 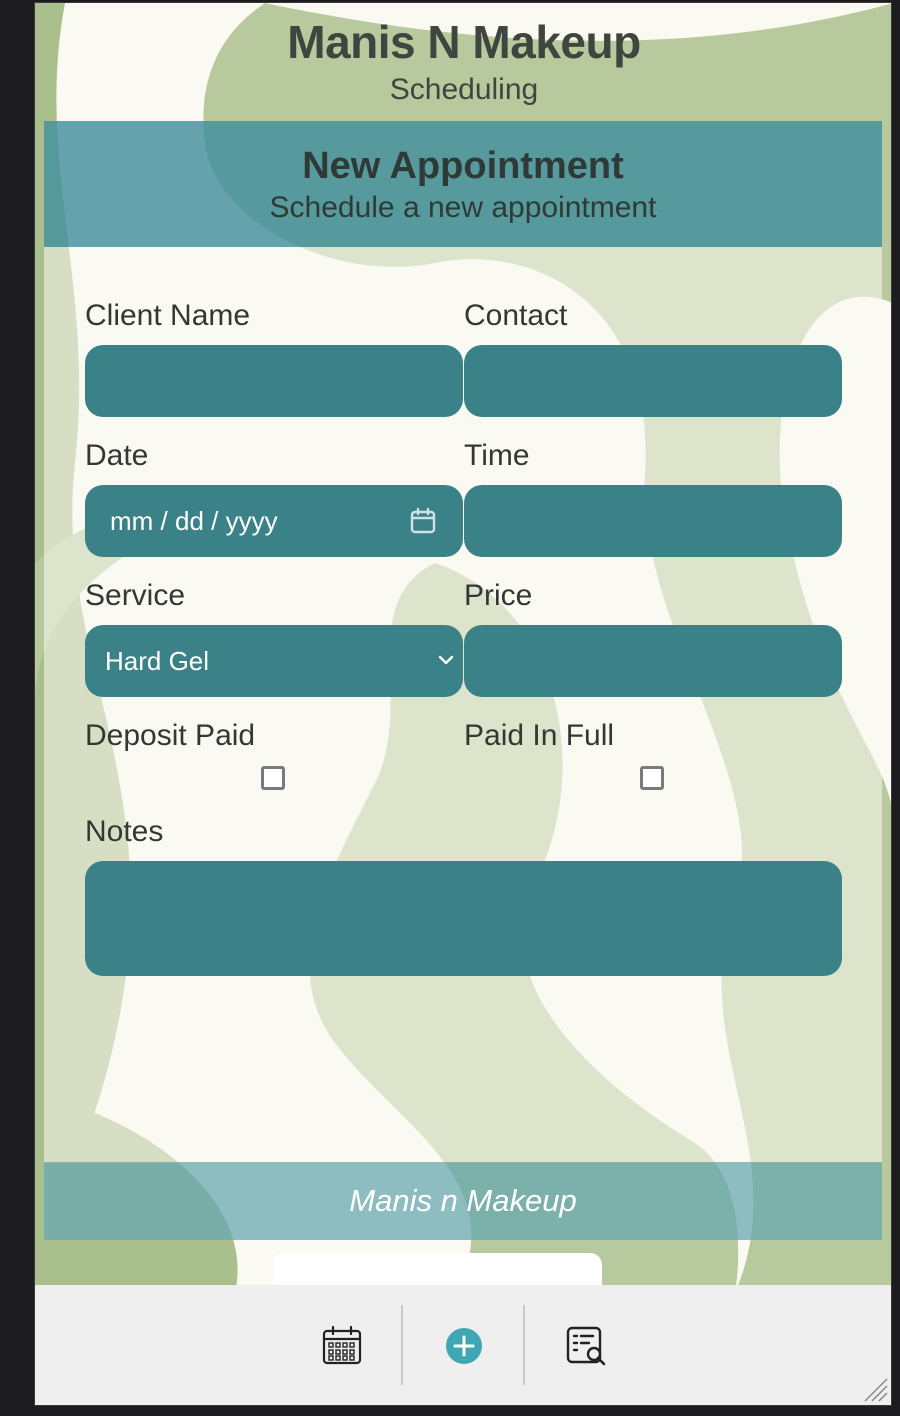 I want to click on add-circle-icon, so click(x=464, y=1346).